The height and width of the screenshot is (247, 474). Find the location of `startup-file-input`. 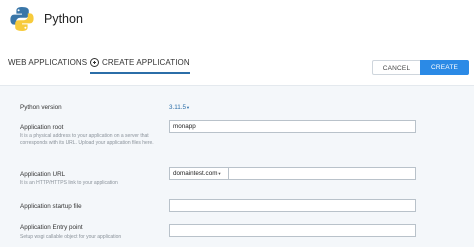

startup-file-input is located at coordinates (292, 205).